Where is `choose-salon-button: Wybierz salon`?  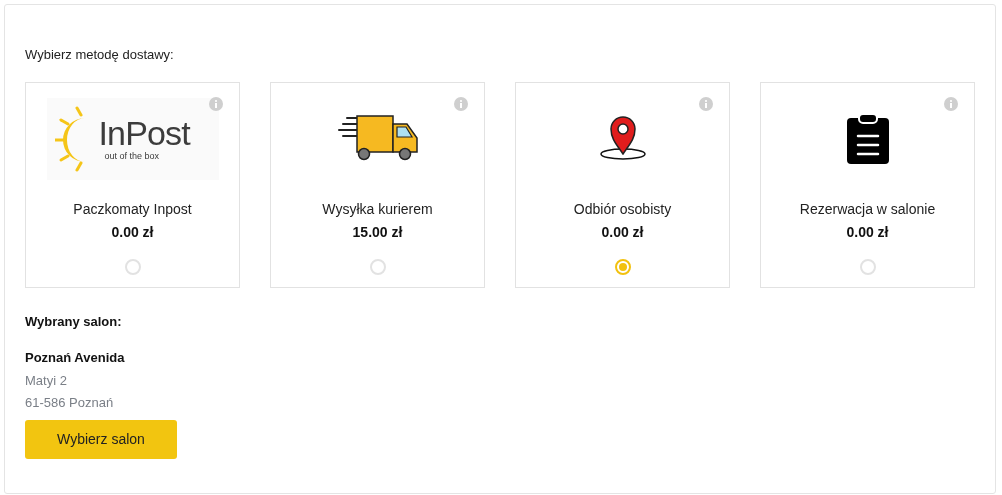
choose-salon-button: Wybierz salon is located at coordinates (101, 439).